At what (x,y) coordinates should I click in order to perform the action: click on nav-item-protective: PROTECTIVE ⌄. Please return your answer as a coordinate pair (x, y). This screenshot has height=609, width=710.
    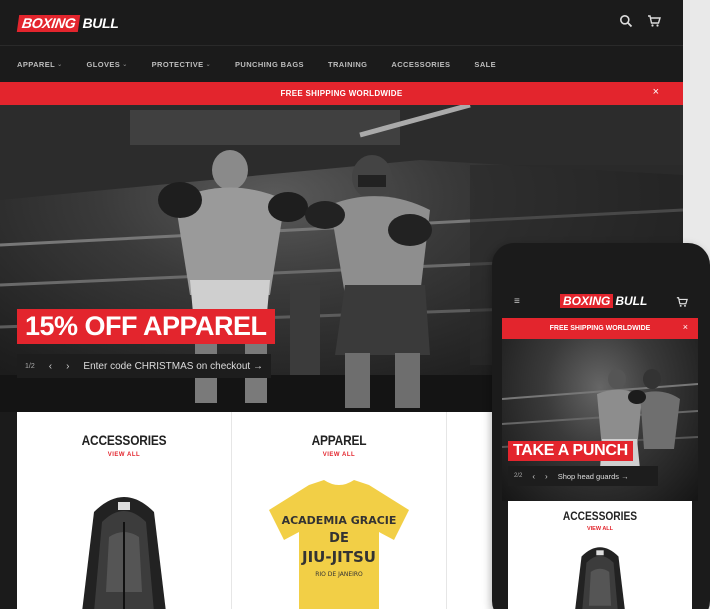
    Looking at the image, I should click on (181, 64).